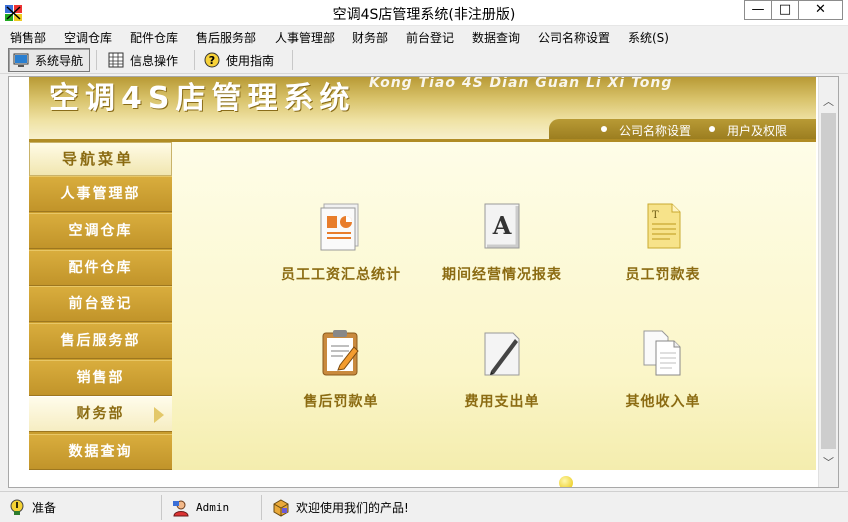 The image size is (848, 522). I want to click on sidebar-item-front-desk: 前台登记, so click(100, 304).